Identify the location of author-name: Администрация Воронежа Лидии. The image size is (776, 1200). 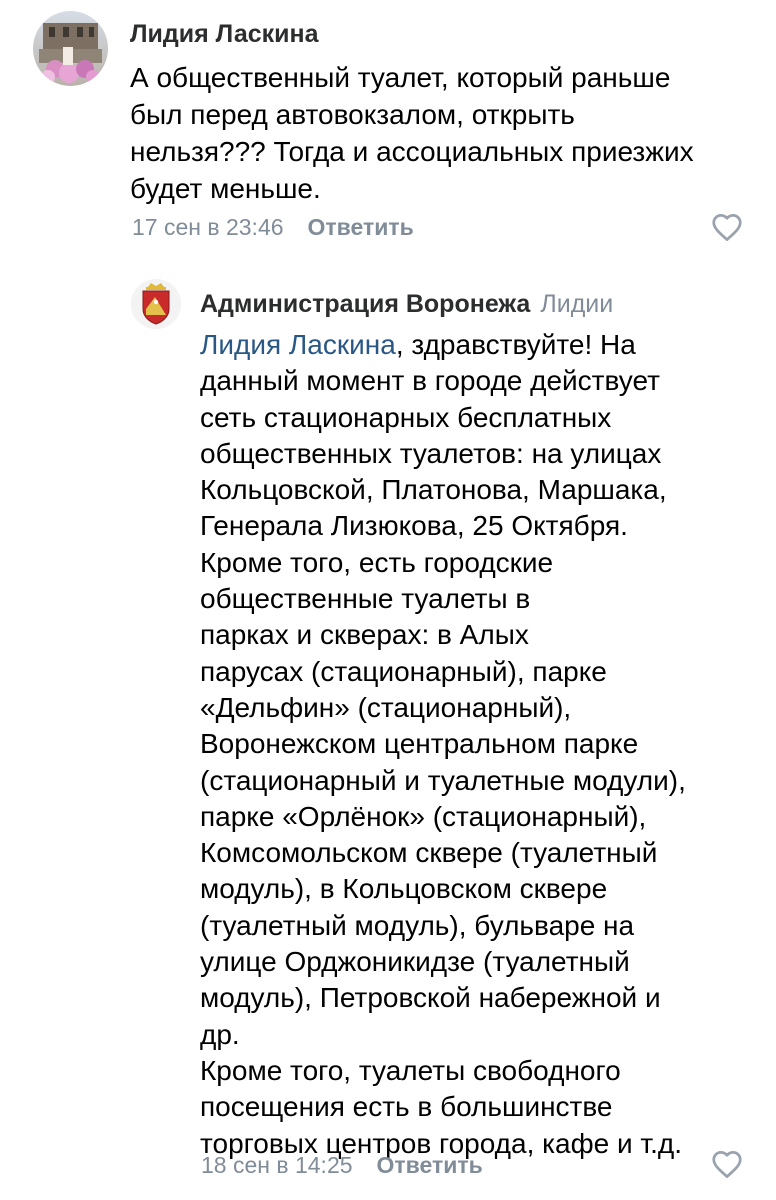
(406, 304).